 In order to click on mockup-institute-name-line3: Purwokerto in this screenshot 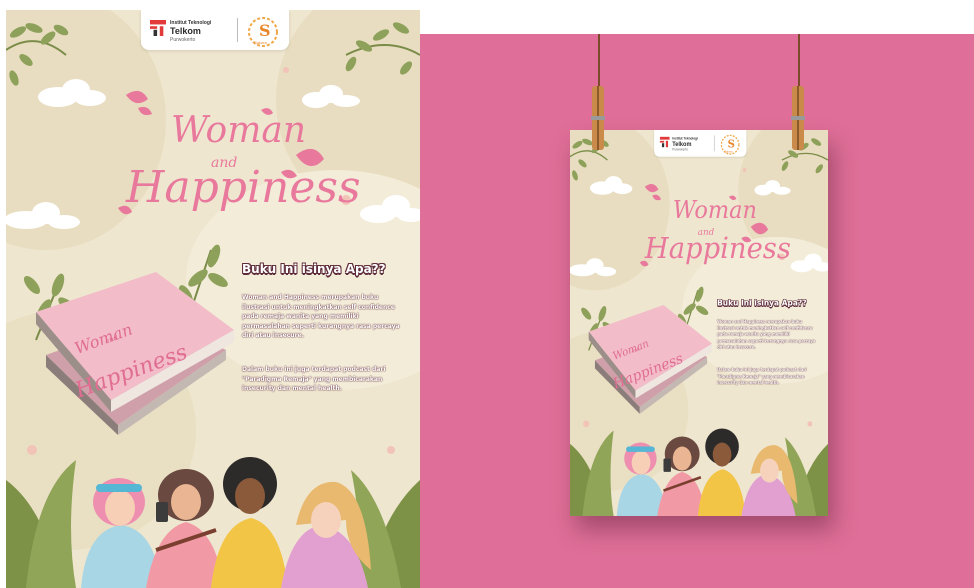, I will do `click(680, 150)`.